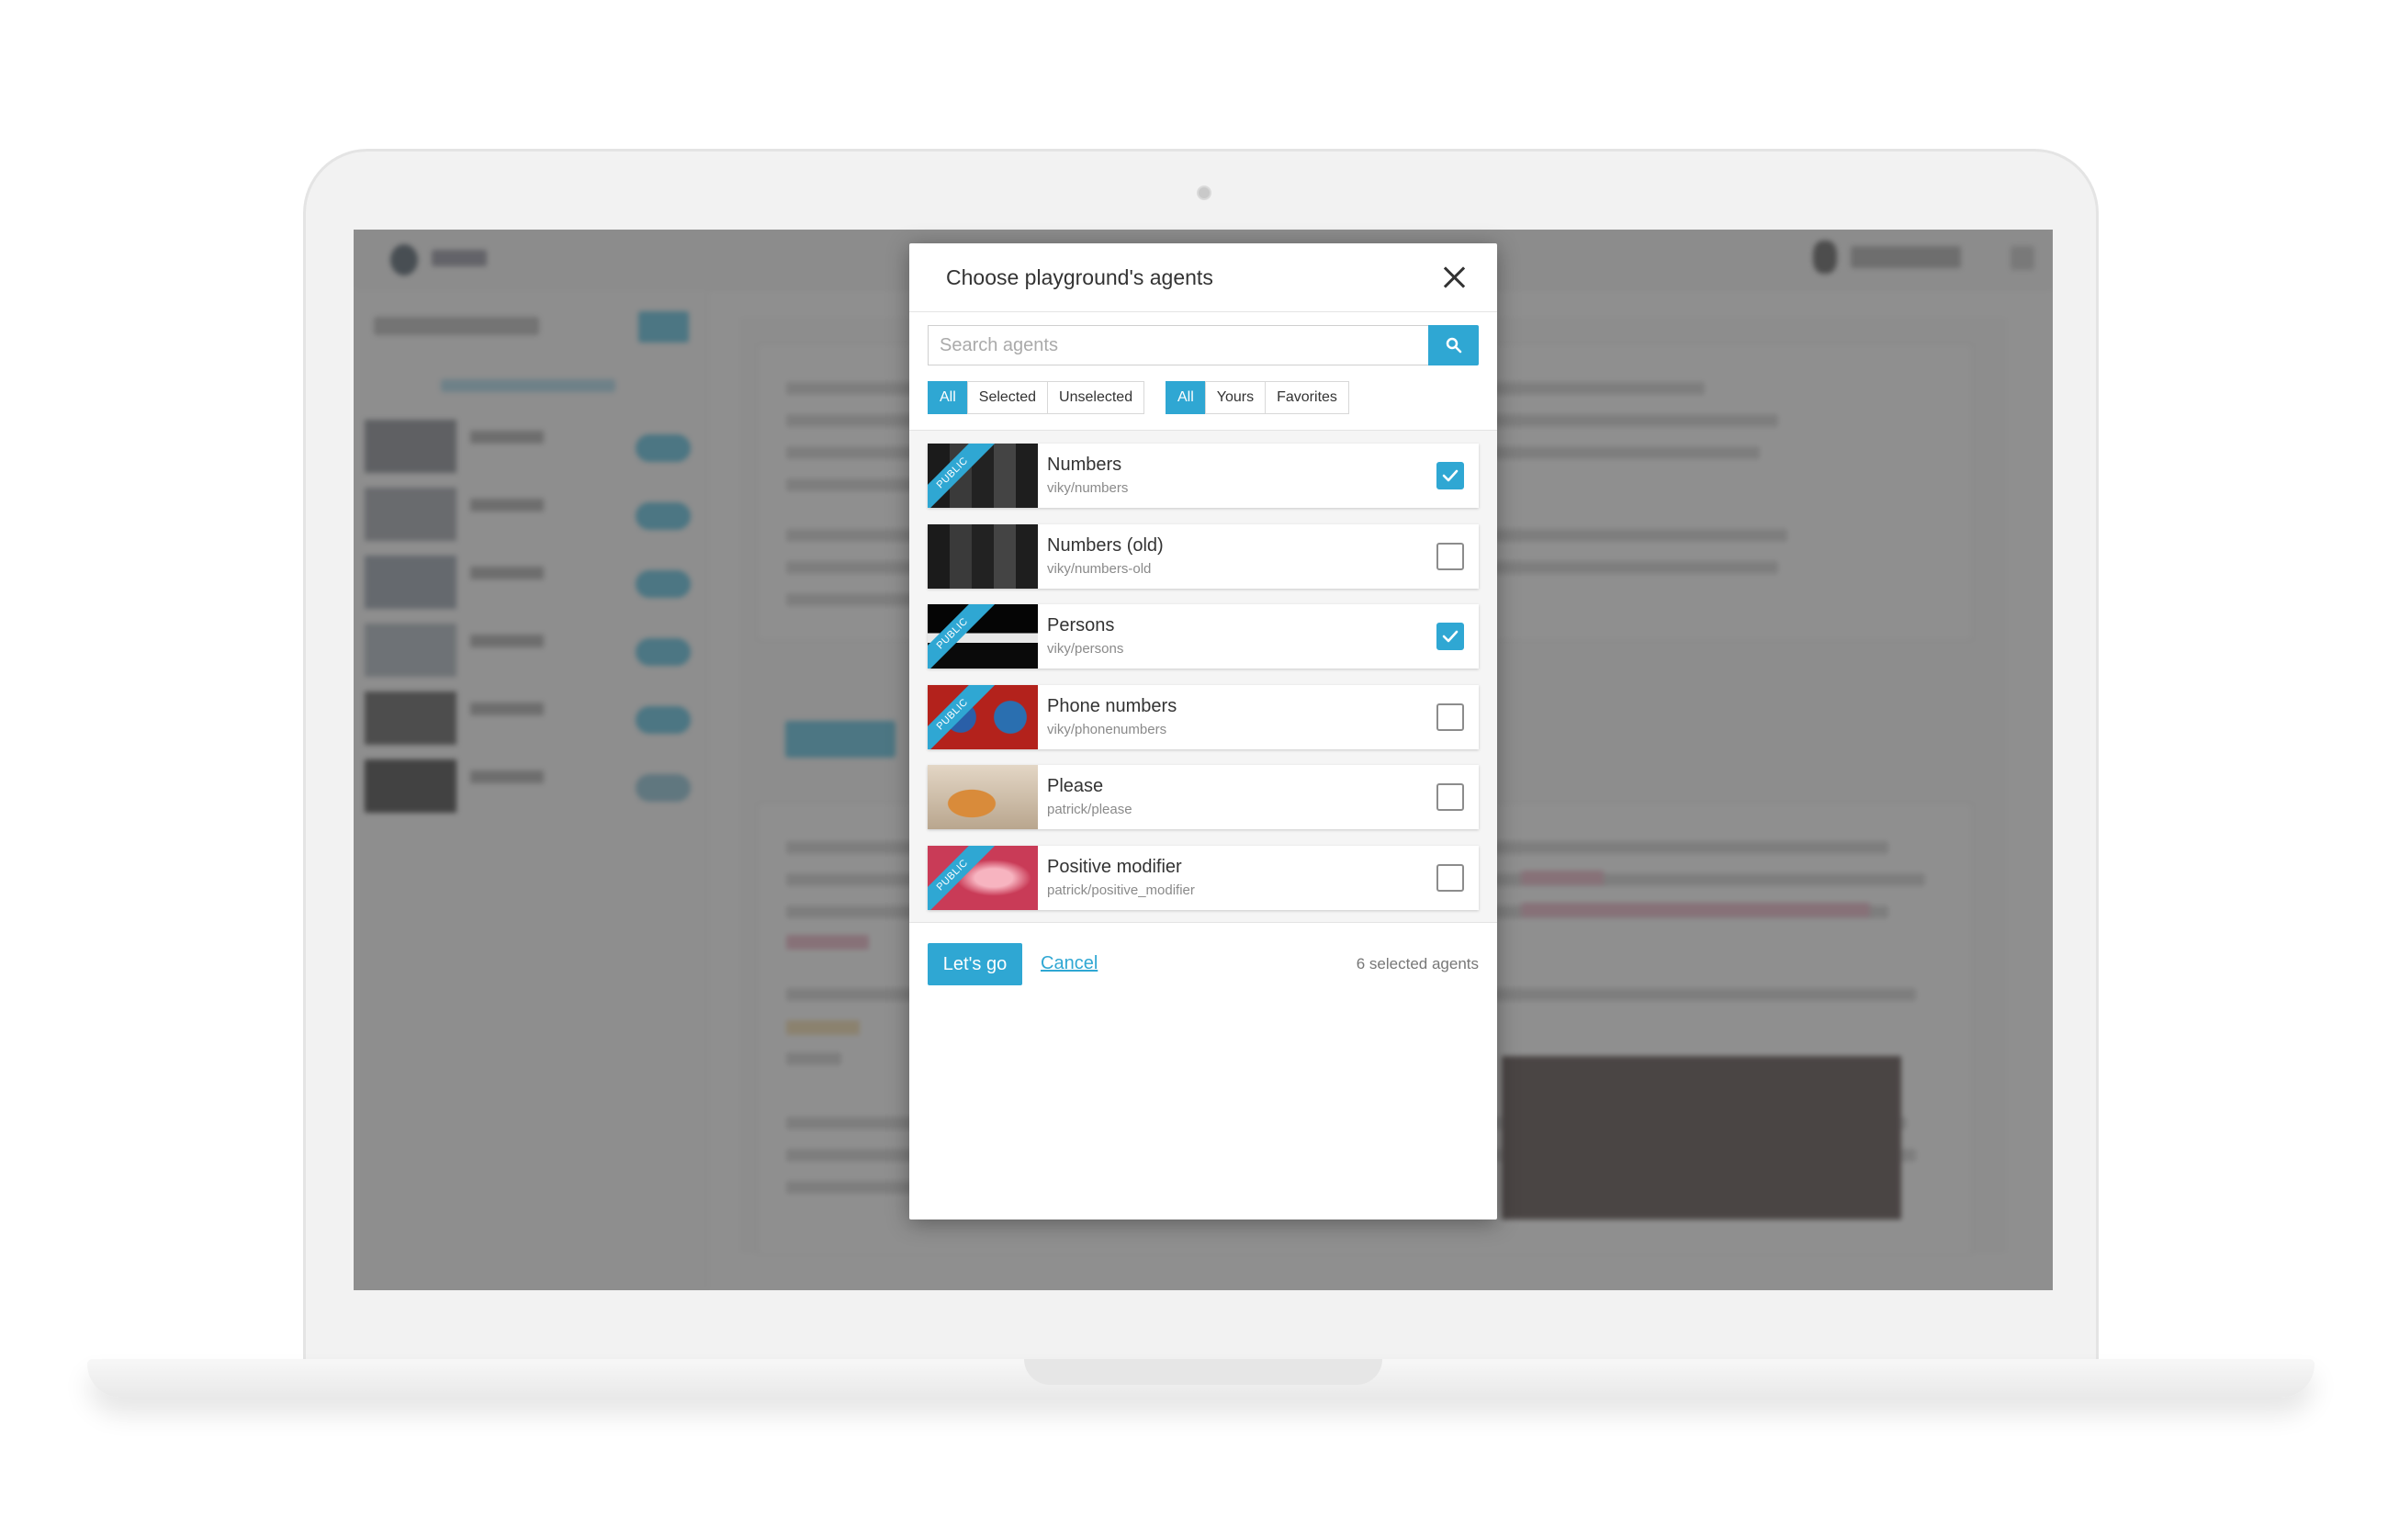 This screenshot has height=1540, width=2388. I want to click on agent-slug: patrick/please, so click(1089, 809).